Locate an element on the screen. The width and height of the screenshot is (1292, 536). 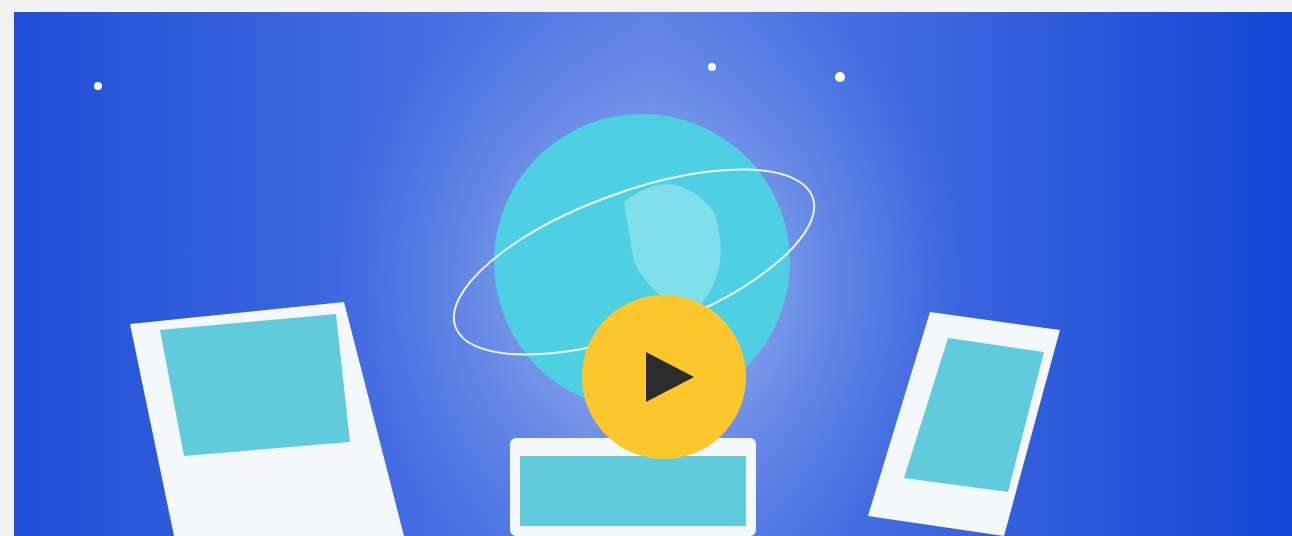
play-icon is located at coordinates (670, 377).